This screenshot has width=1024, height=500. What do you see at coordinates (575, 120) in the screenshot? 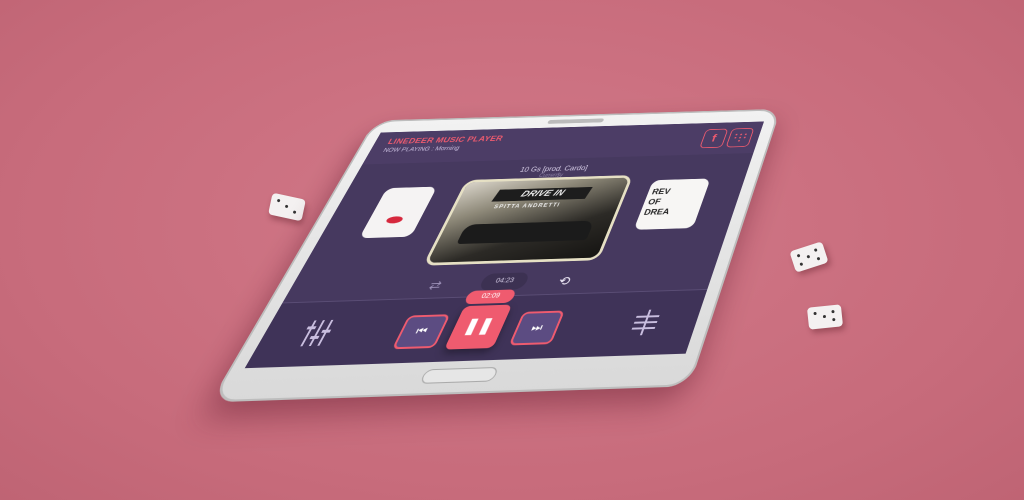
I see `phone-speaker` at bounding box center [575, 120].